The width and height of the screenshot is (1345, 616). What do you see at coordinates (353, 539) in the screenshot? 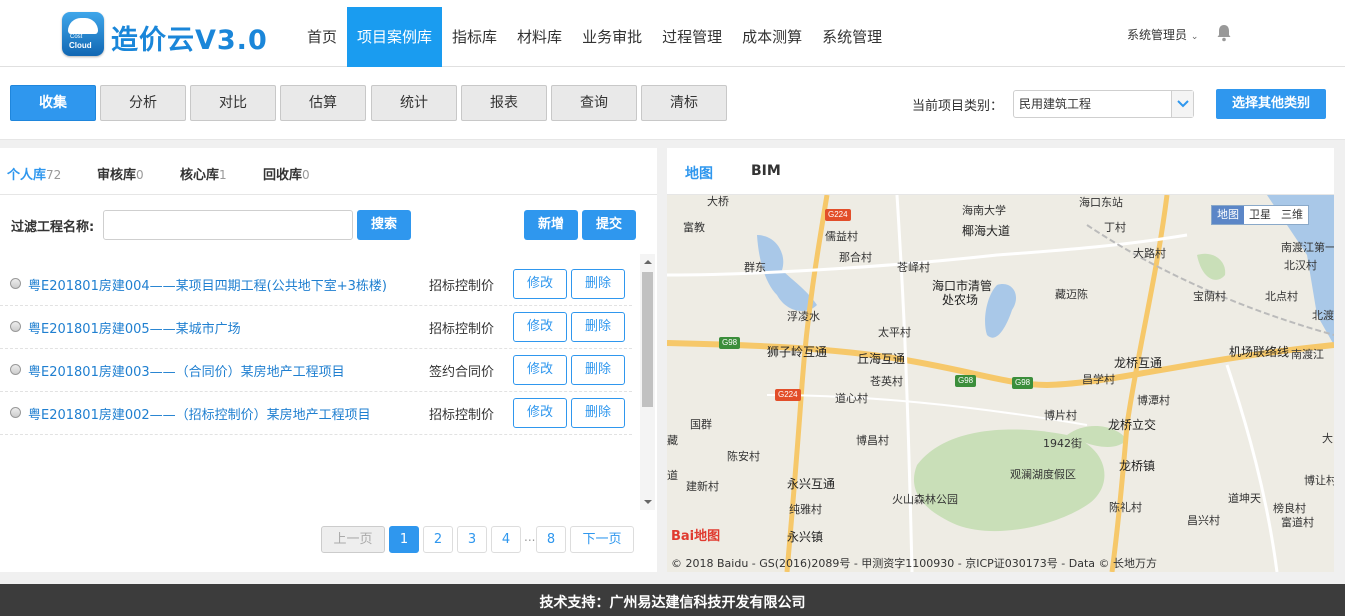
I see `prev-page-button: 上一页` at bounding box center [353, 539].